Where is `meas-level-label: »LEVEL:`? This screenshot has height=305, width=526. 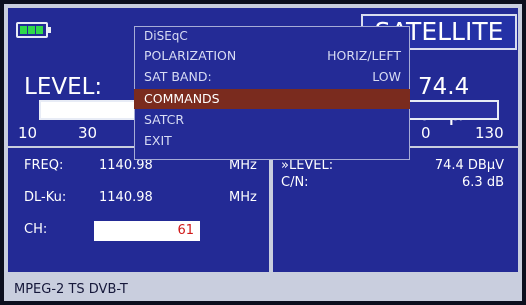
meas-level-label: »LEVEL: is located at coordinates (307, 165).